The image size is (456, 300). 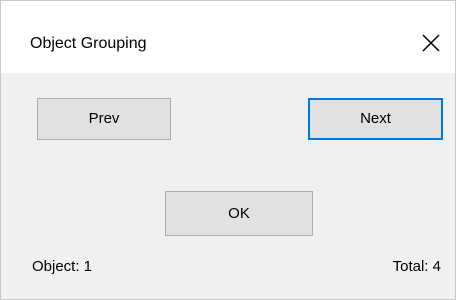 I want to click on object-index-label: Object: 1, so click(x=62, y=266).